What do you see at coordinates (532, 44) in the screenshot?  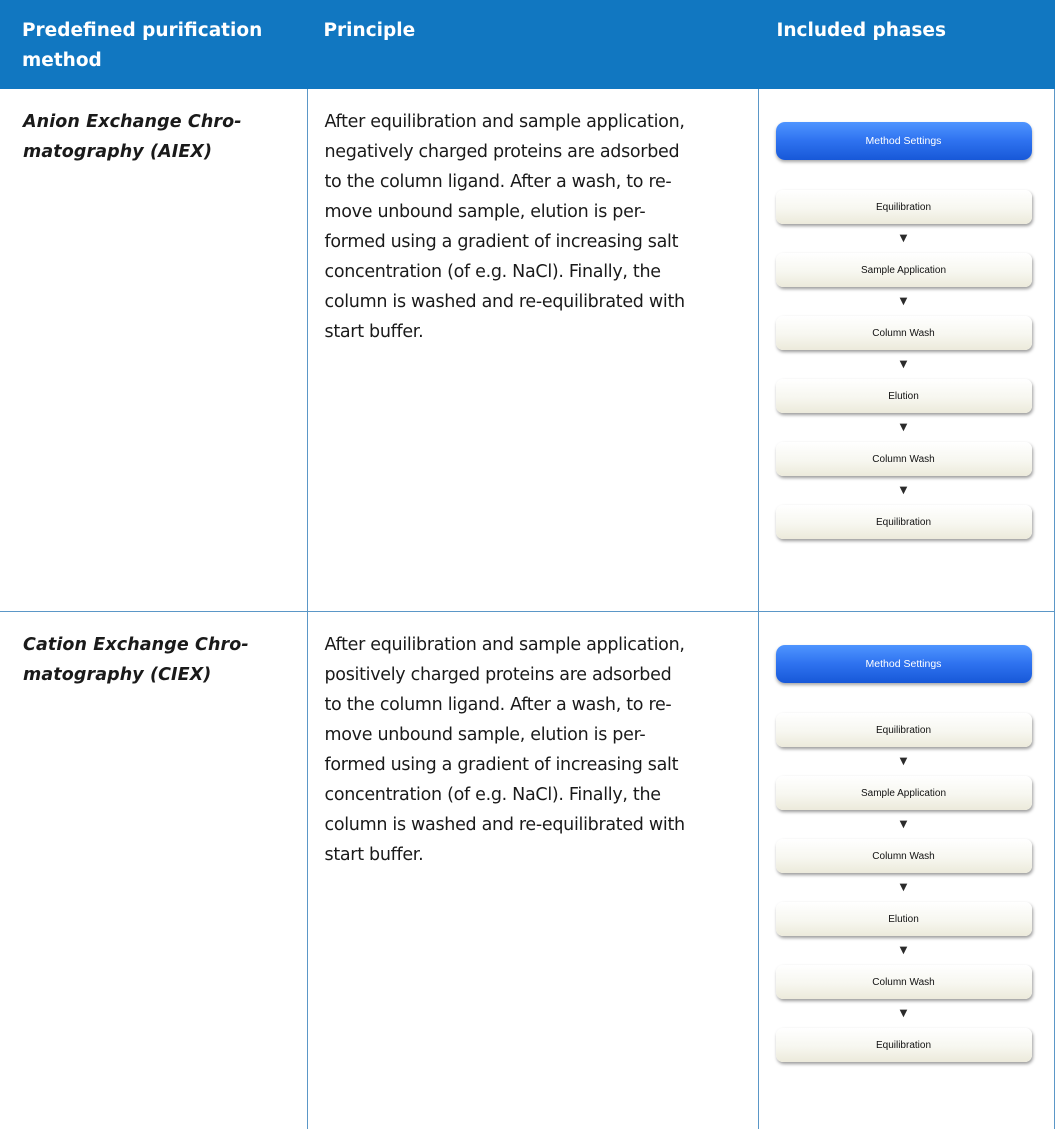 I see `header-principle: Principle` at bounding box center [532, 44].